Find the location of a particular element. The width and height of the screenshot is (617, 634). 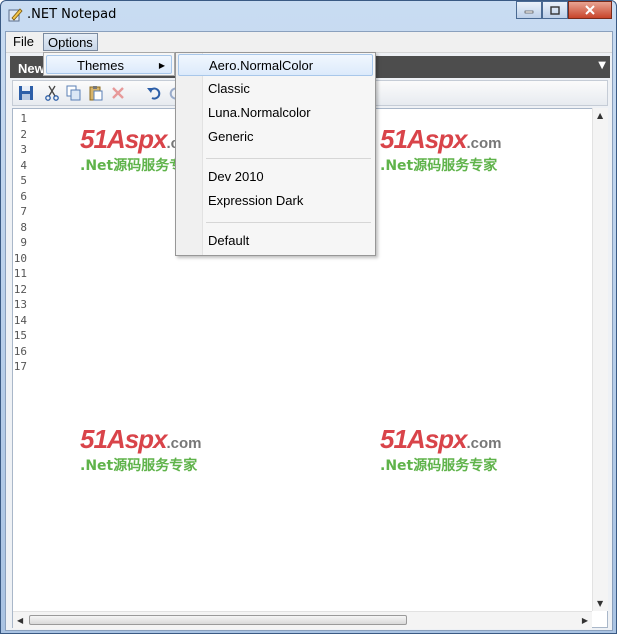

cut-icon is located at coordinates (52, 93).